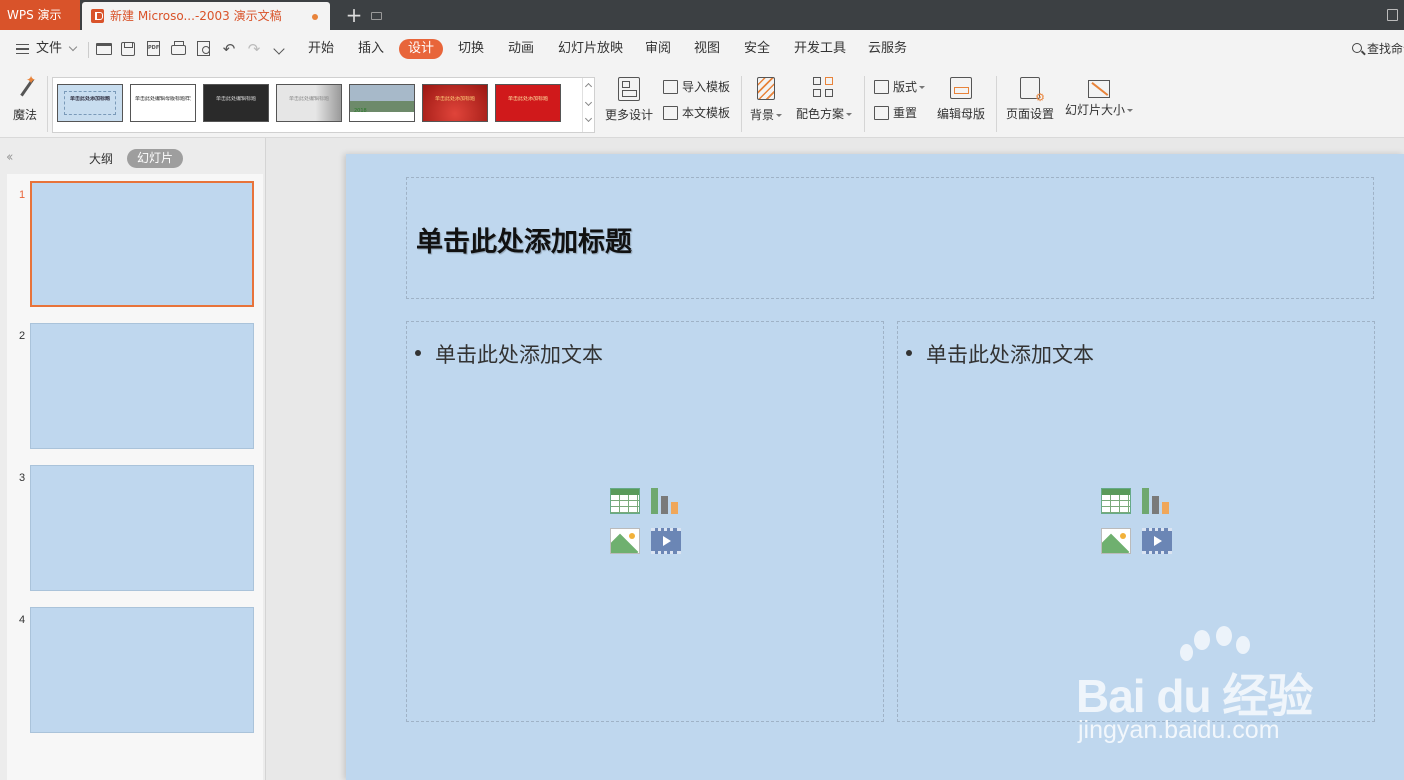  I want to click on reset-label: 重置, so click(905, 113).